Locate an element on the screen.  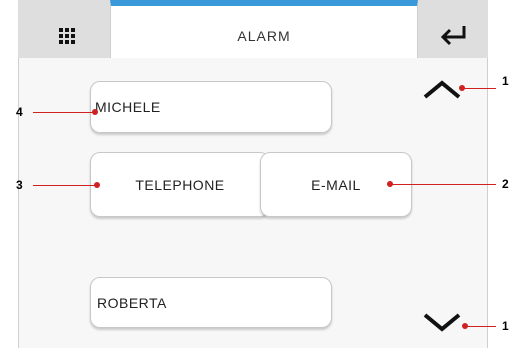
contact-roberta-label: ROBERTA is located at coordinates (132, 302).